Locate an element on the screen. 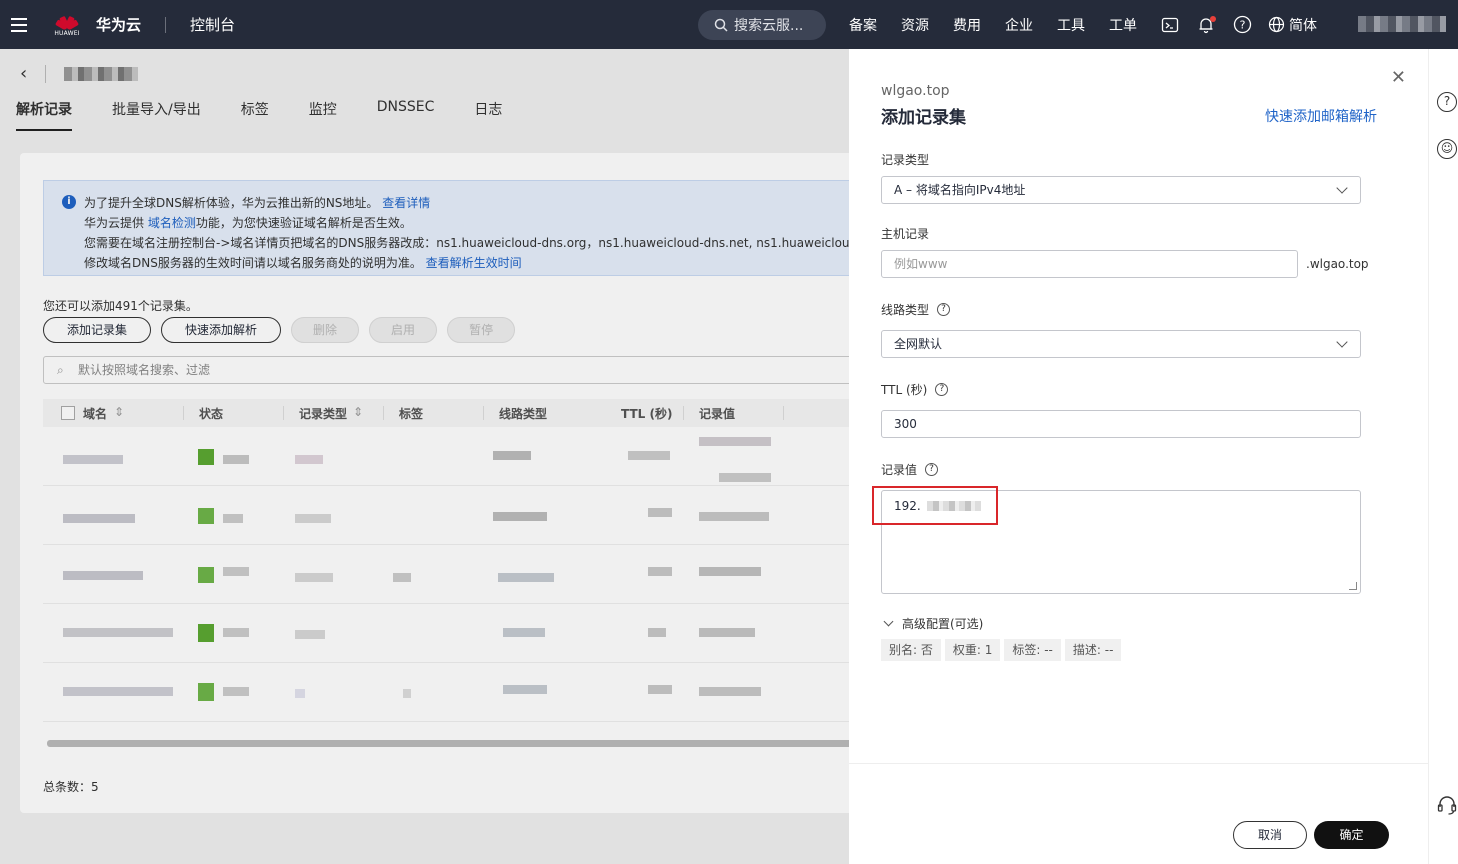 The image size is (1458, 864). notice-line4: 修改域名DNS服务器的生效时间请以域名服务商处的说明为准。 is located at coordinates (253, 263).